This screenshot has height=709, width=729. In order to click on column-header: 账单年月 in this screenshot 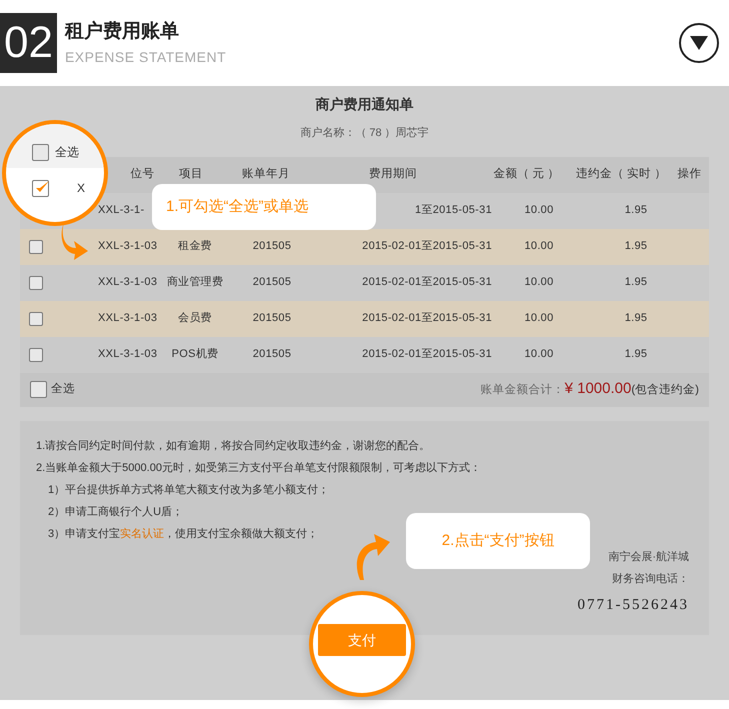, I will do `click(266, 174)`.